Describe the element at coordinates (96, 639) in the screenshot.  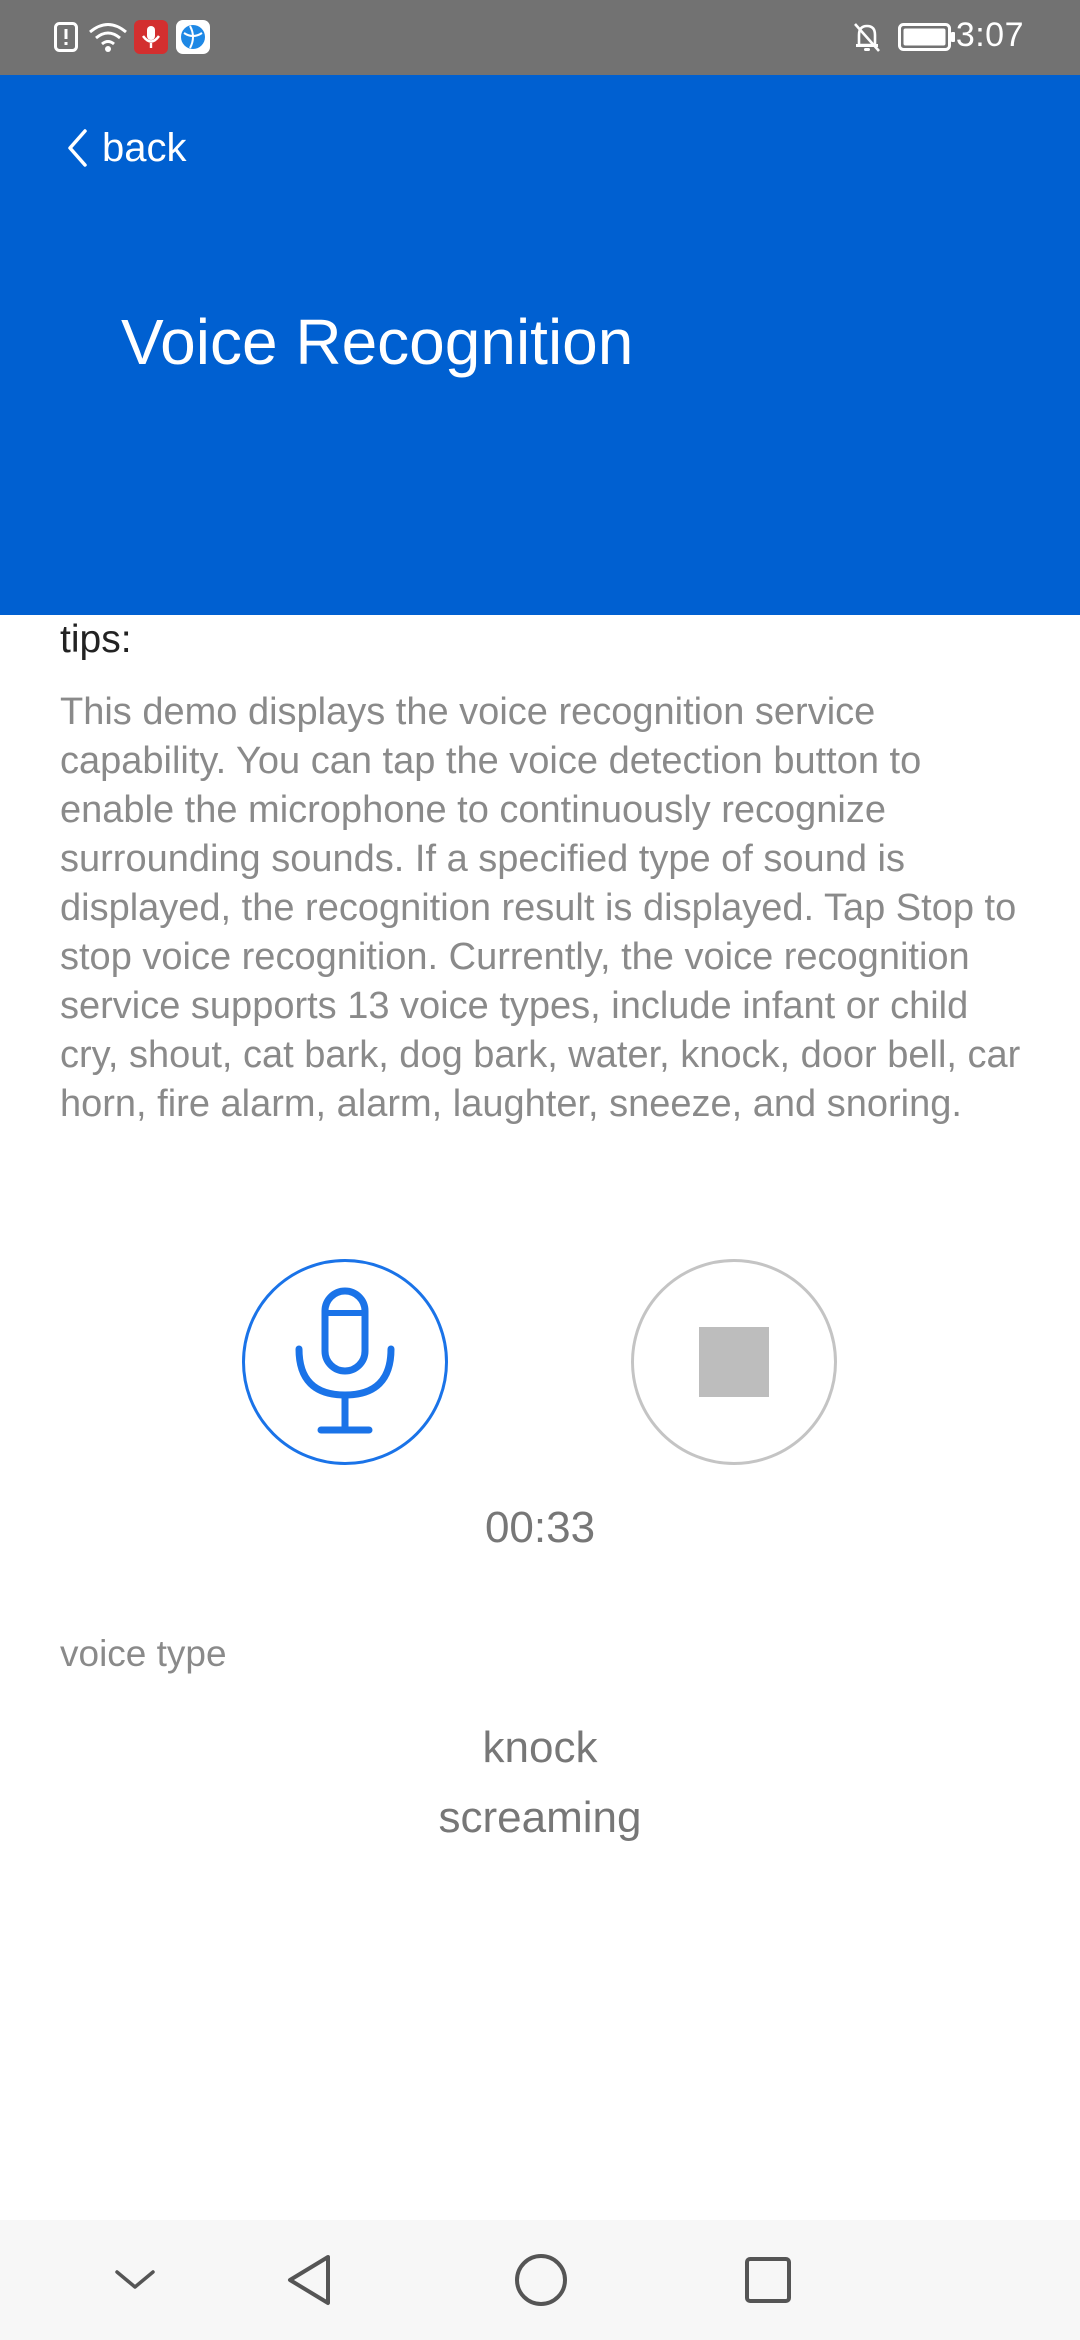
I see `tips-label: tips:` at that location.